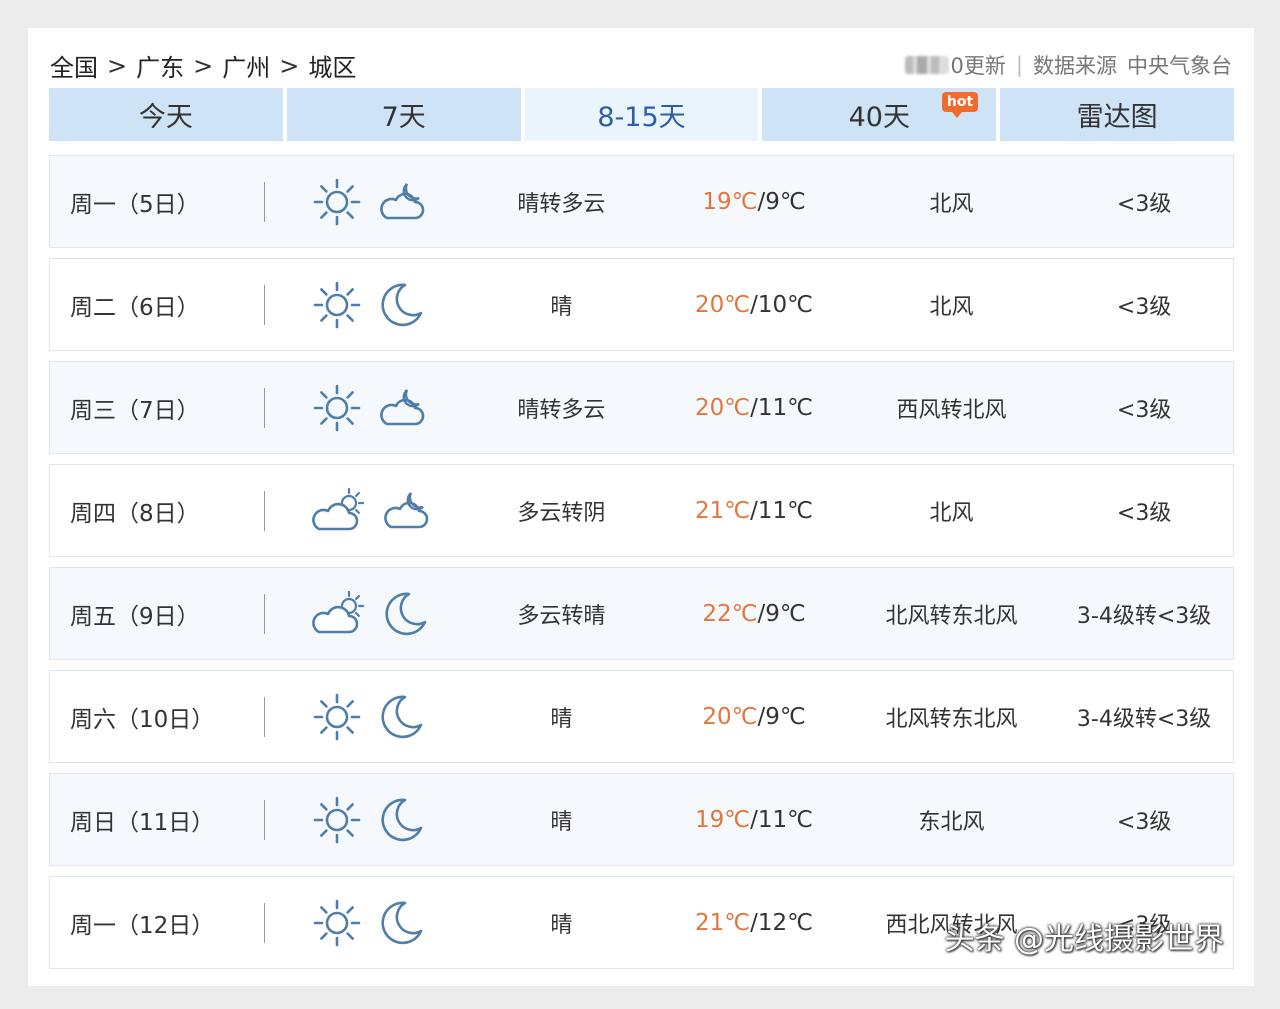 The height and width of the screenshot is (1009, 1280). I want to click on day-label: 周三（7日）, so click(135, 410).